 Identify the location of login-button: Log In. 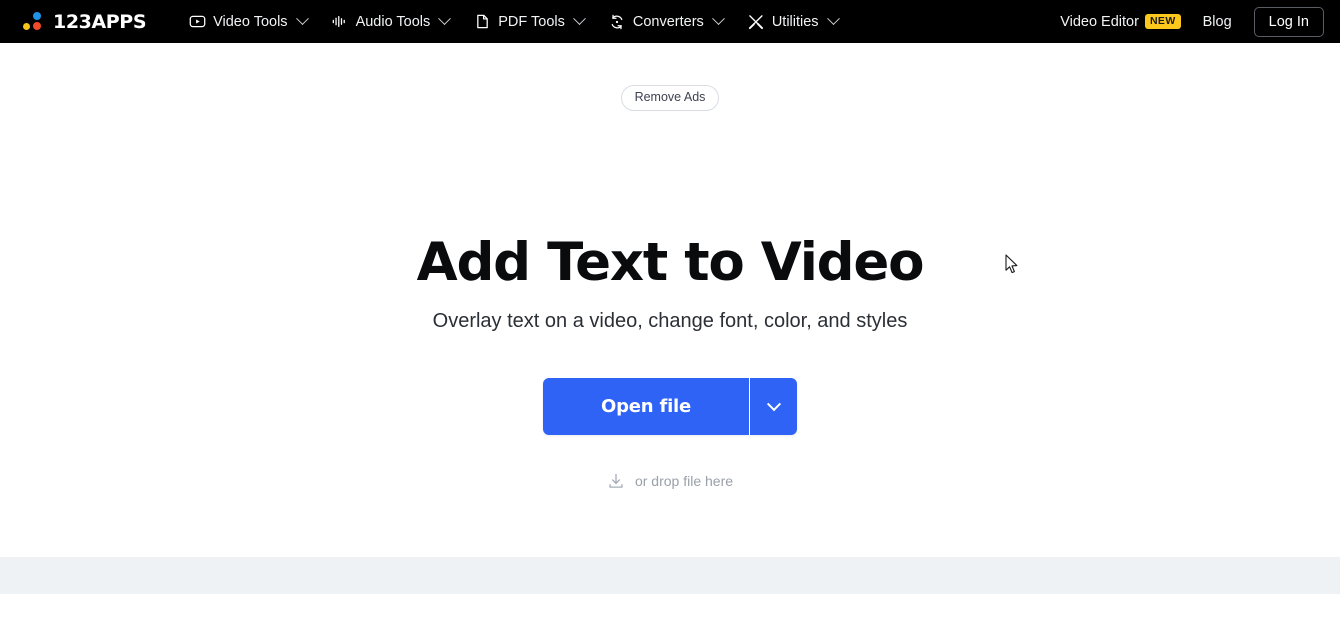
(1288, 21).